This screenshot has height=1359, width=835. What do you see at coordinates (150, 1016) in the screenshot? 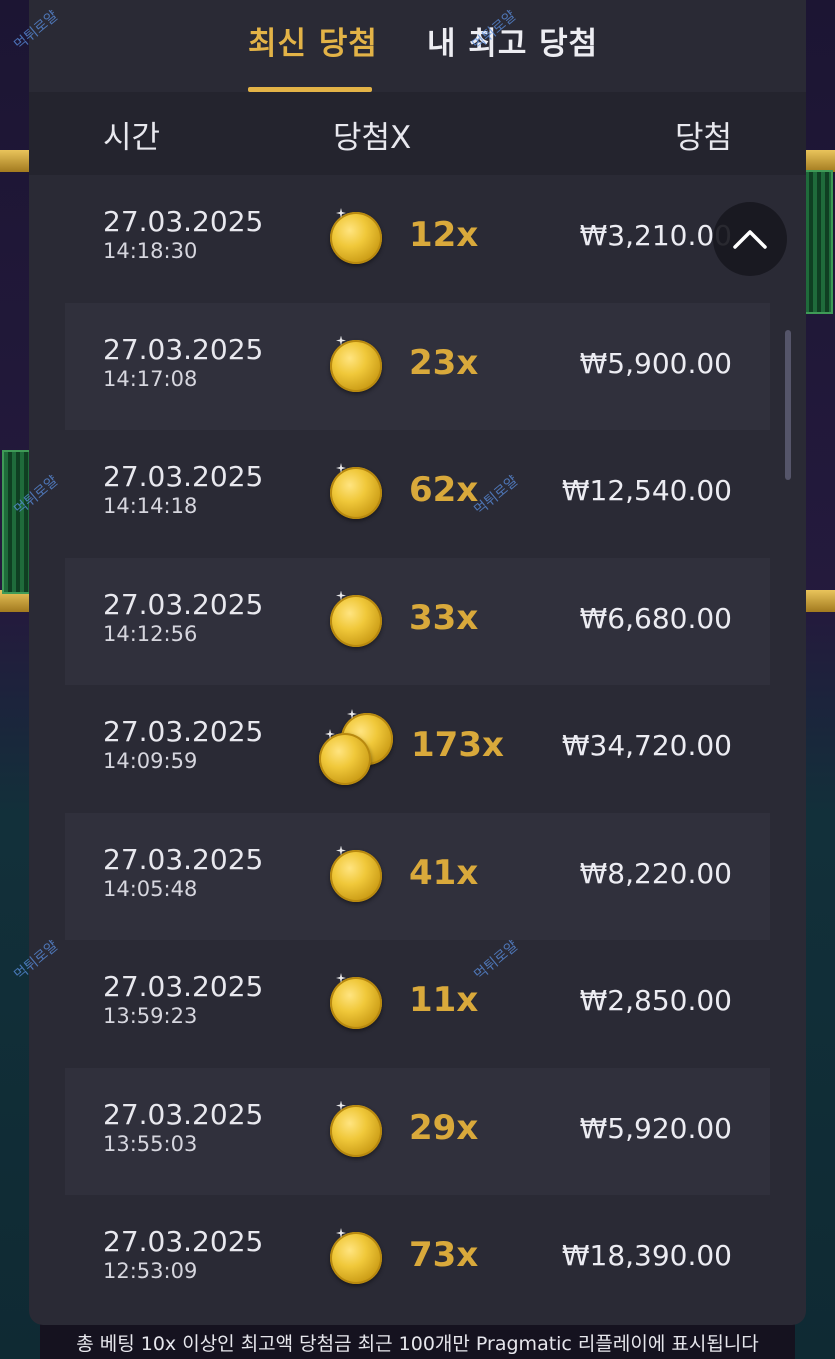
I see `win-time: 13:59:23` at bounding box center [150, 1016].